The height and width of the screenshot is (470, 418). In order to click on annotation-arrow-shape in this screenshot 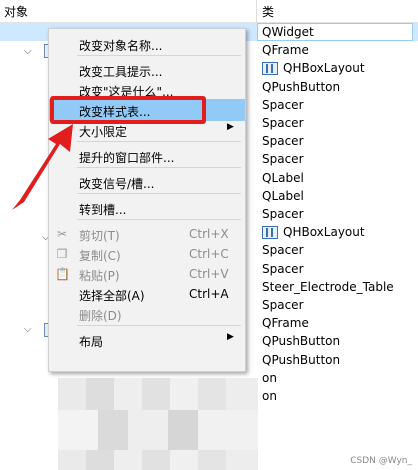, I will do `click(42, 167)`.